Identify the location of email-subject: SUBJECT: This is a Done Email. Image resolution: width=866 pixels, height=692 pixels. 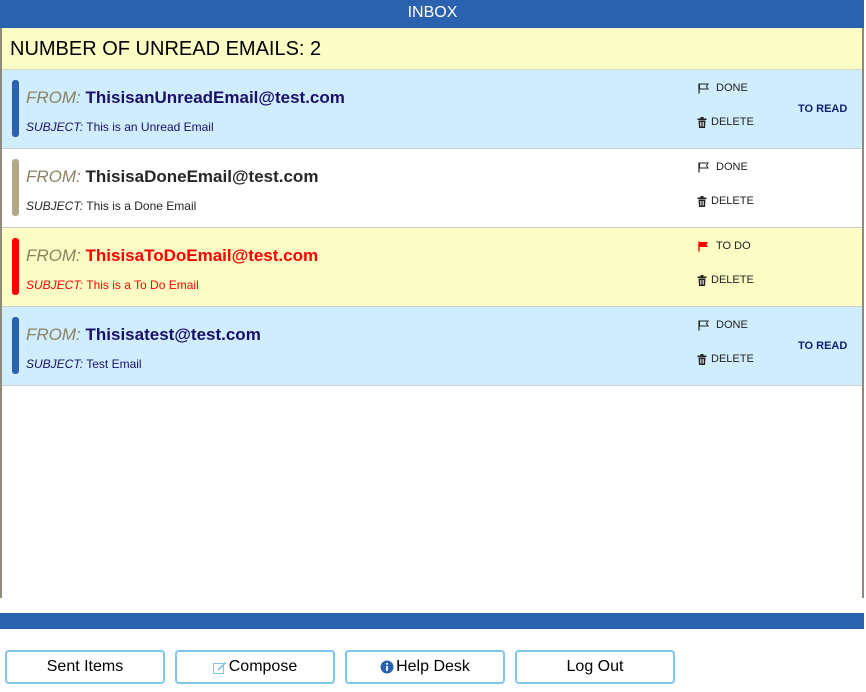
(111, 206).